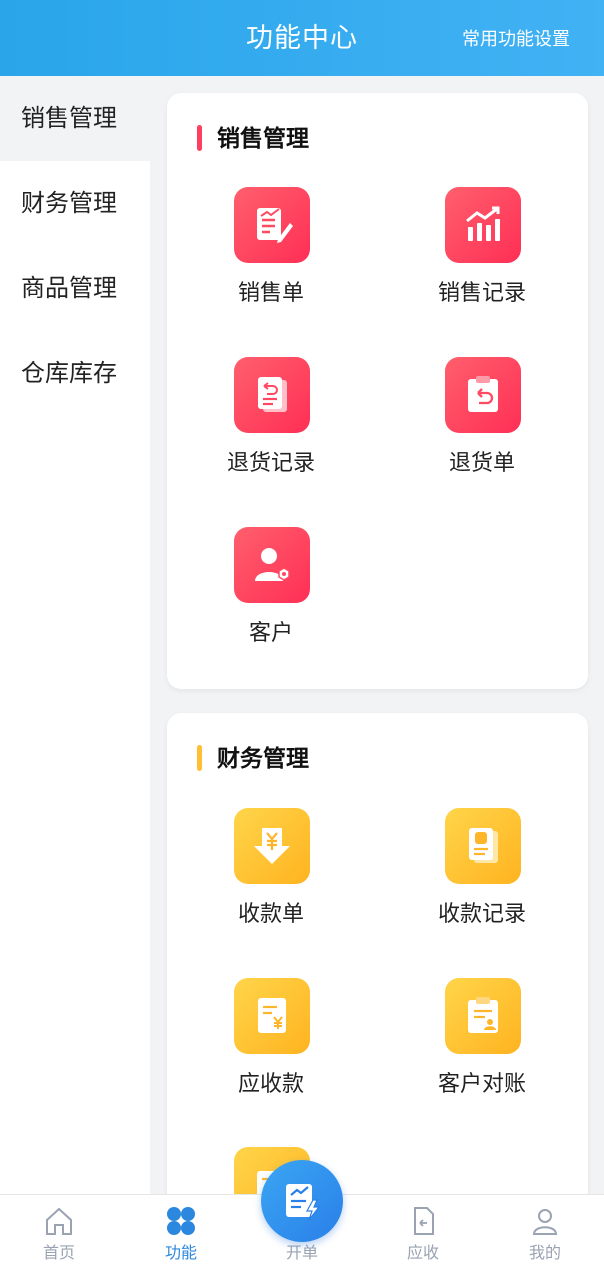 This screenshot has height=1270, width=604. Describe the element at coordinates (270, 914) in the screenshot. I see `tile-label: 收款单` at that location.